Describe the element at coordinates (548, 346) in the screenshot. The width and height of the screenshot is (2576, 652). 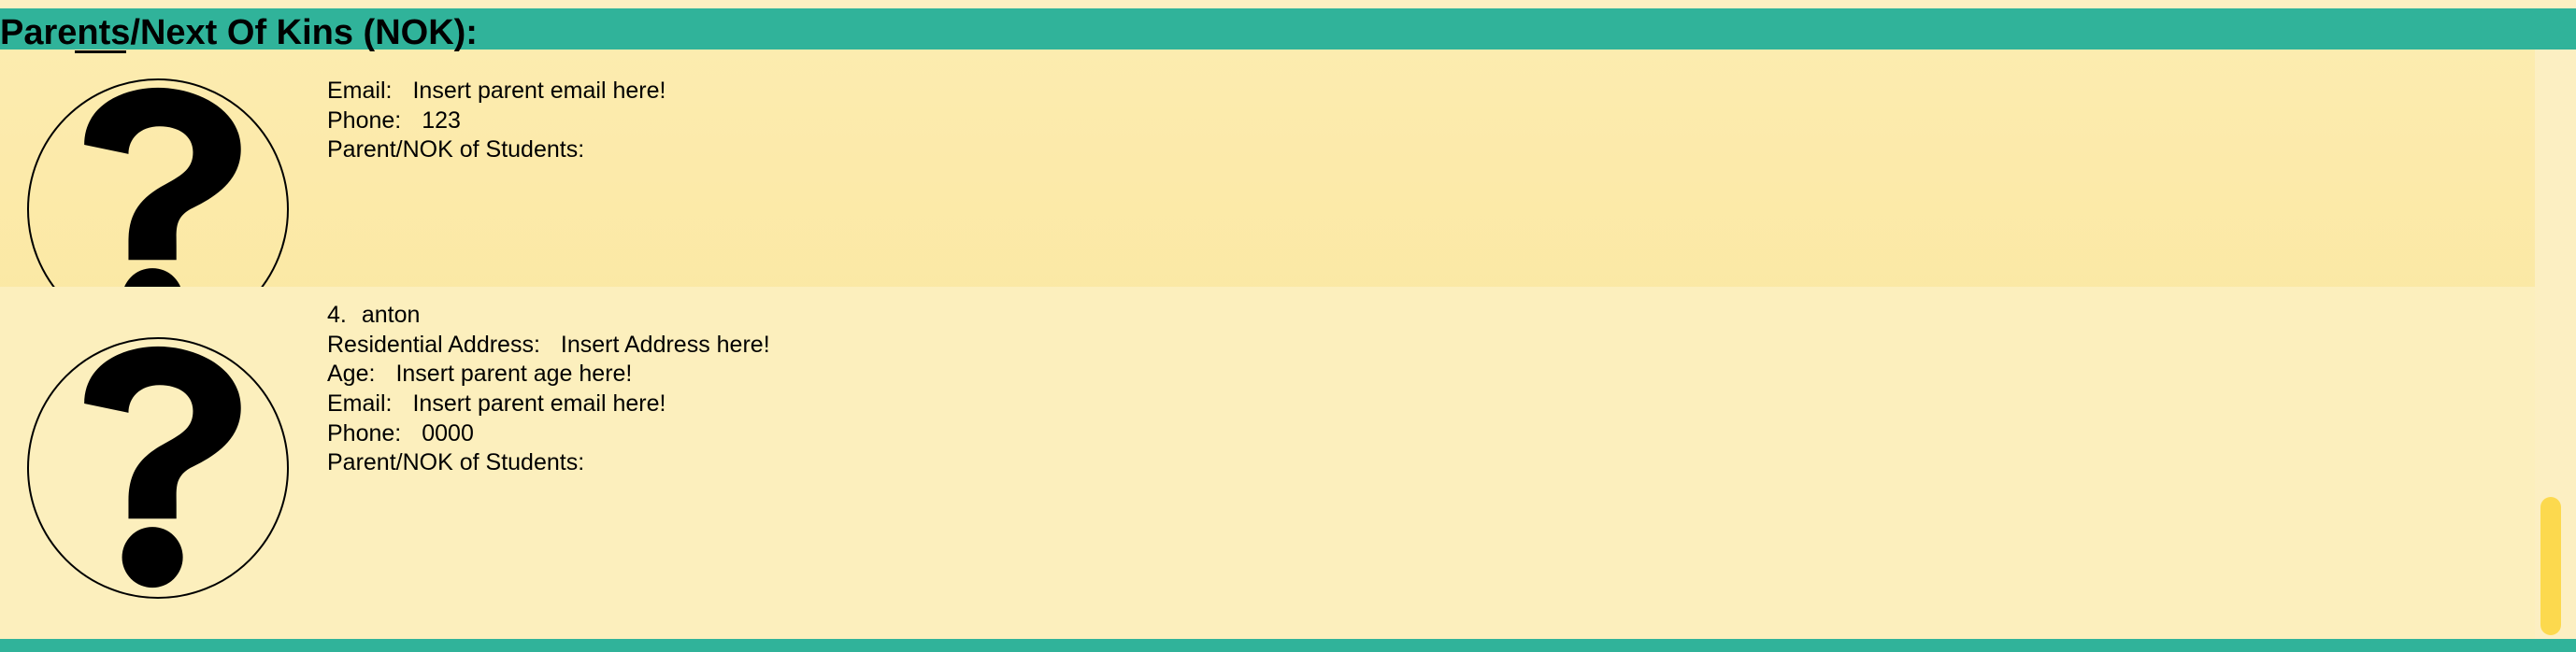
I see `address-row: Residential Address: Insert Address here!` at that location.